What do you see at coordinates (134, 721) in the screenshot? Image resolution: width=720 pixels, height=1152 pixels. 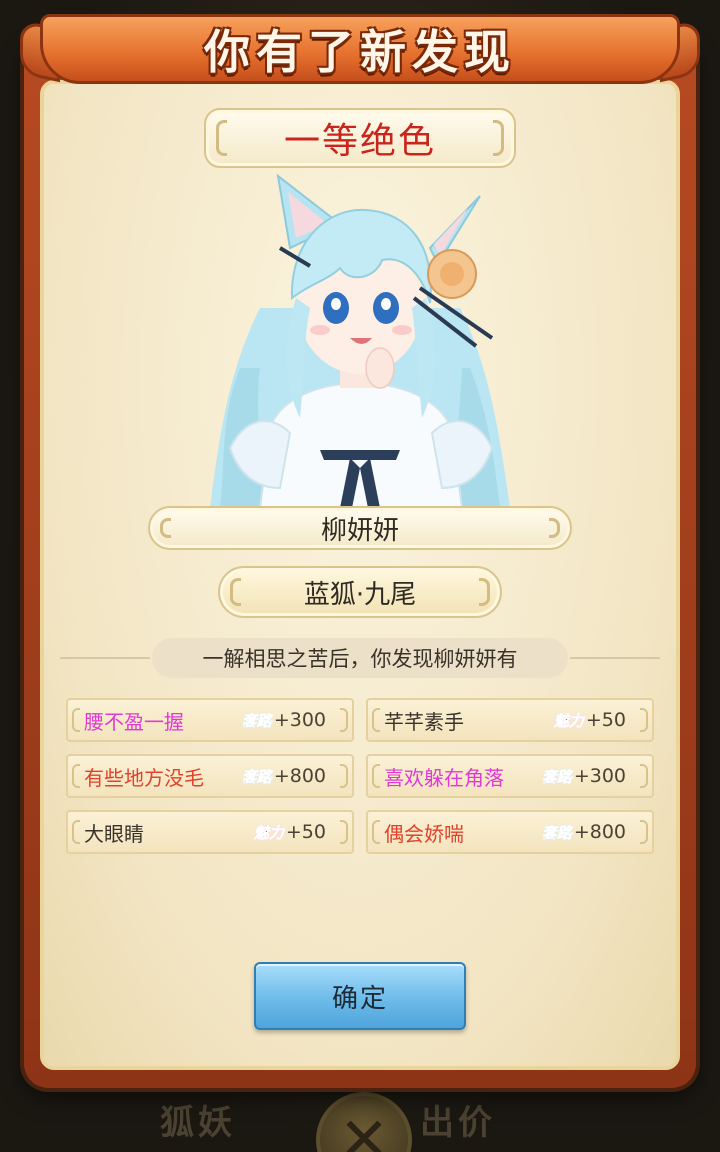 I see `trait-name: 腰不盈一握` at bounding box center [134, 721].